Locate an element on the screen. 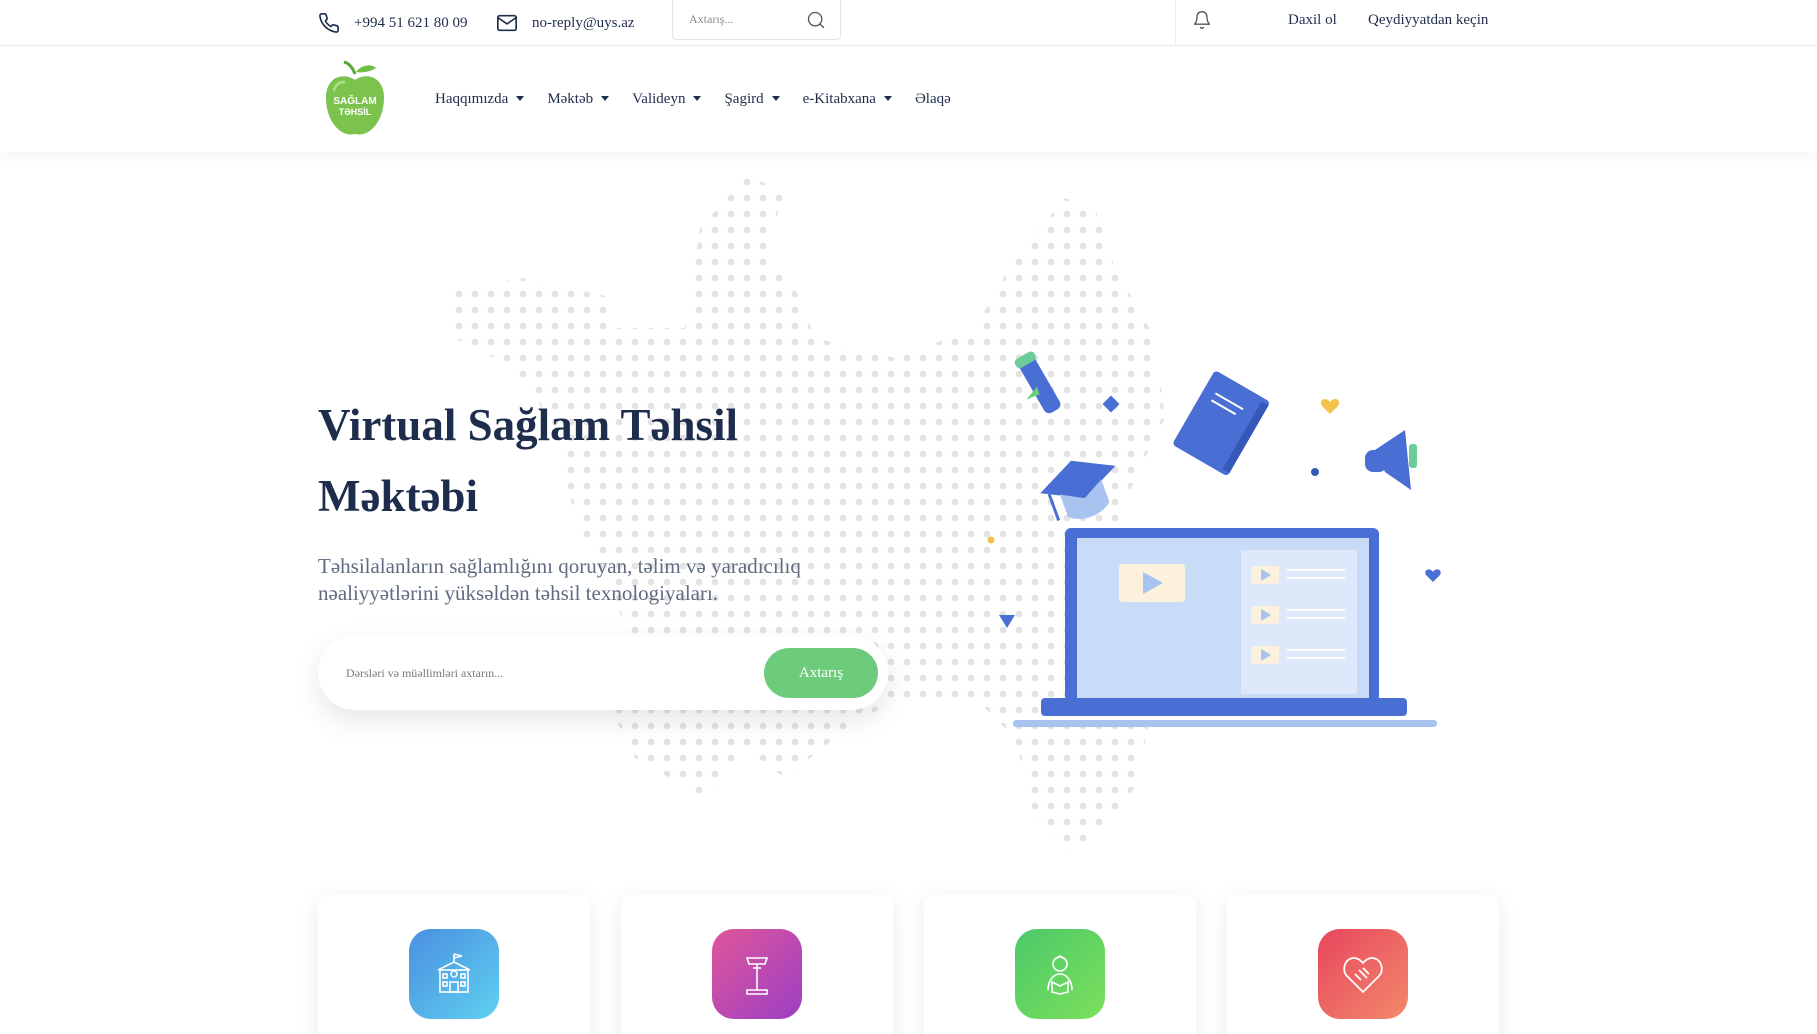  hero-title: Virtual Sağlam Təhsil Məktəbi is located at coordinates (598, 461).